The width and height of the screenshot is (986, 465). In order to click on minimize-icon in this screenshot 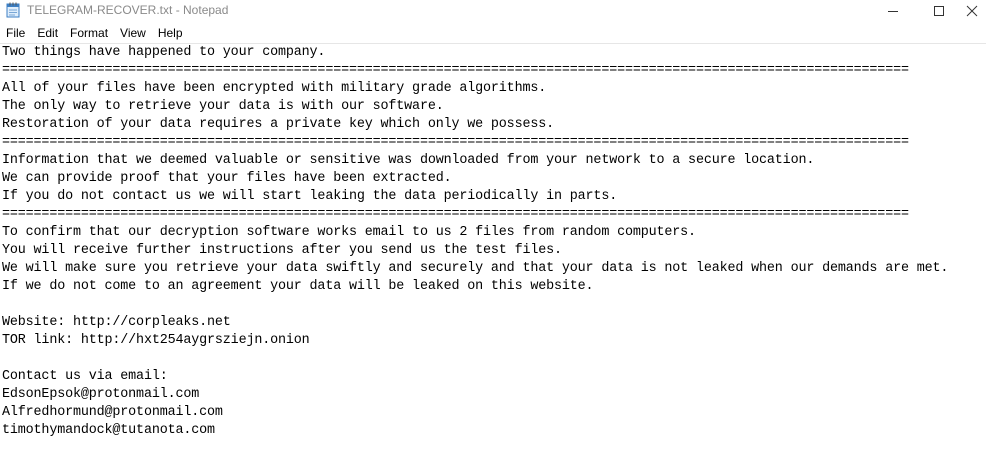, I will do `click(893, 11)`.